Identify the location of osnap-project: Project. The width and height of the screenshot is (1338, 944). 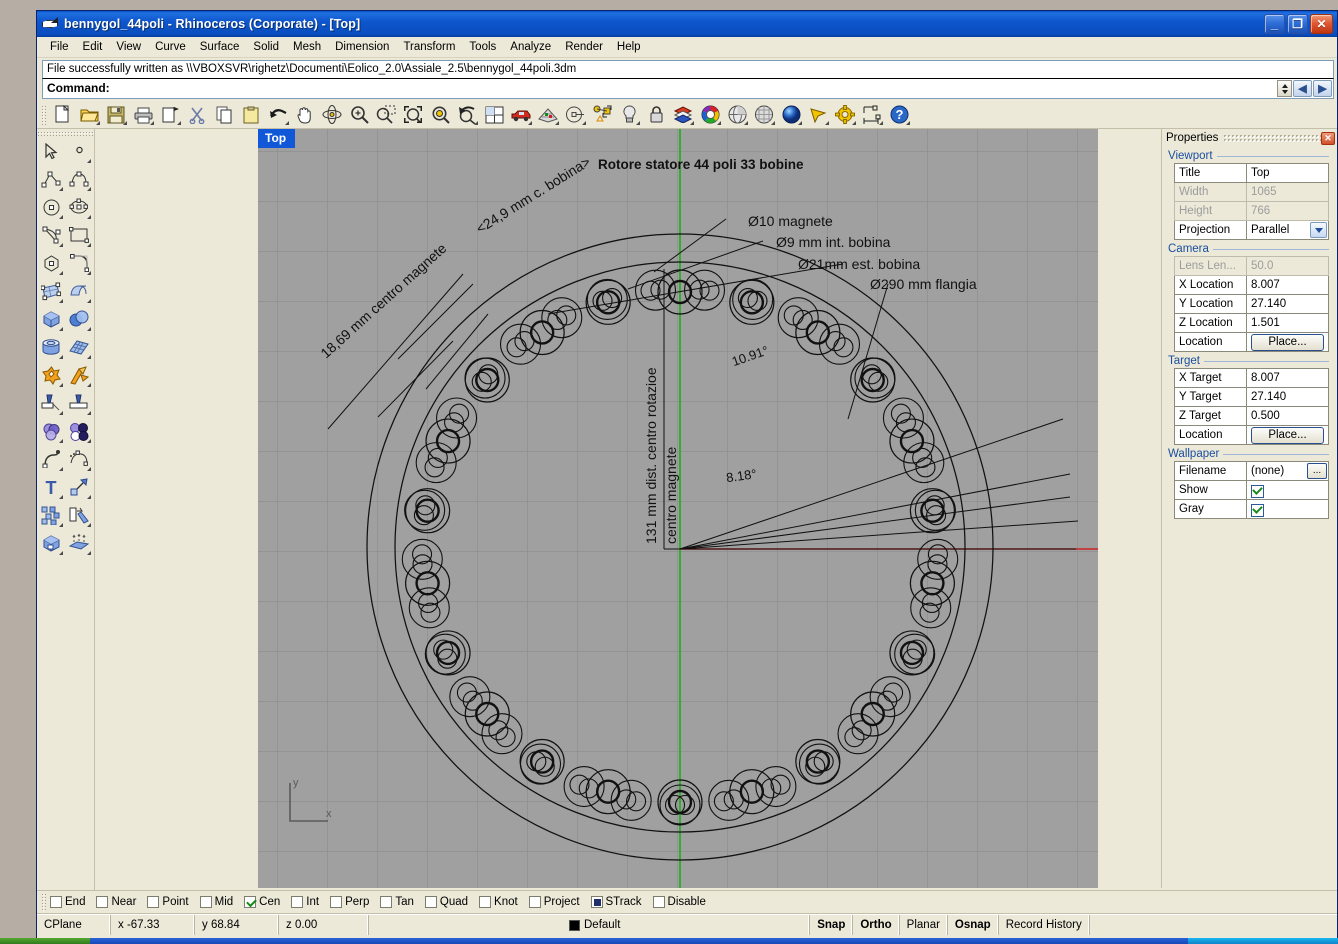
(554, 902).